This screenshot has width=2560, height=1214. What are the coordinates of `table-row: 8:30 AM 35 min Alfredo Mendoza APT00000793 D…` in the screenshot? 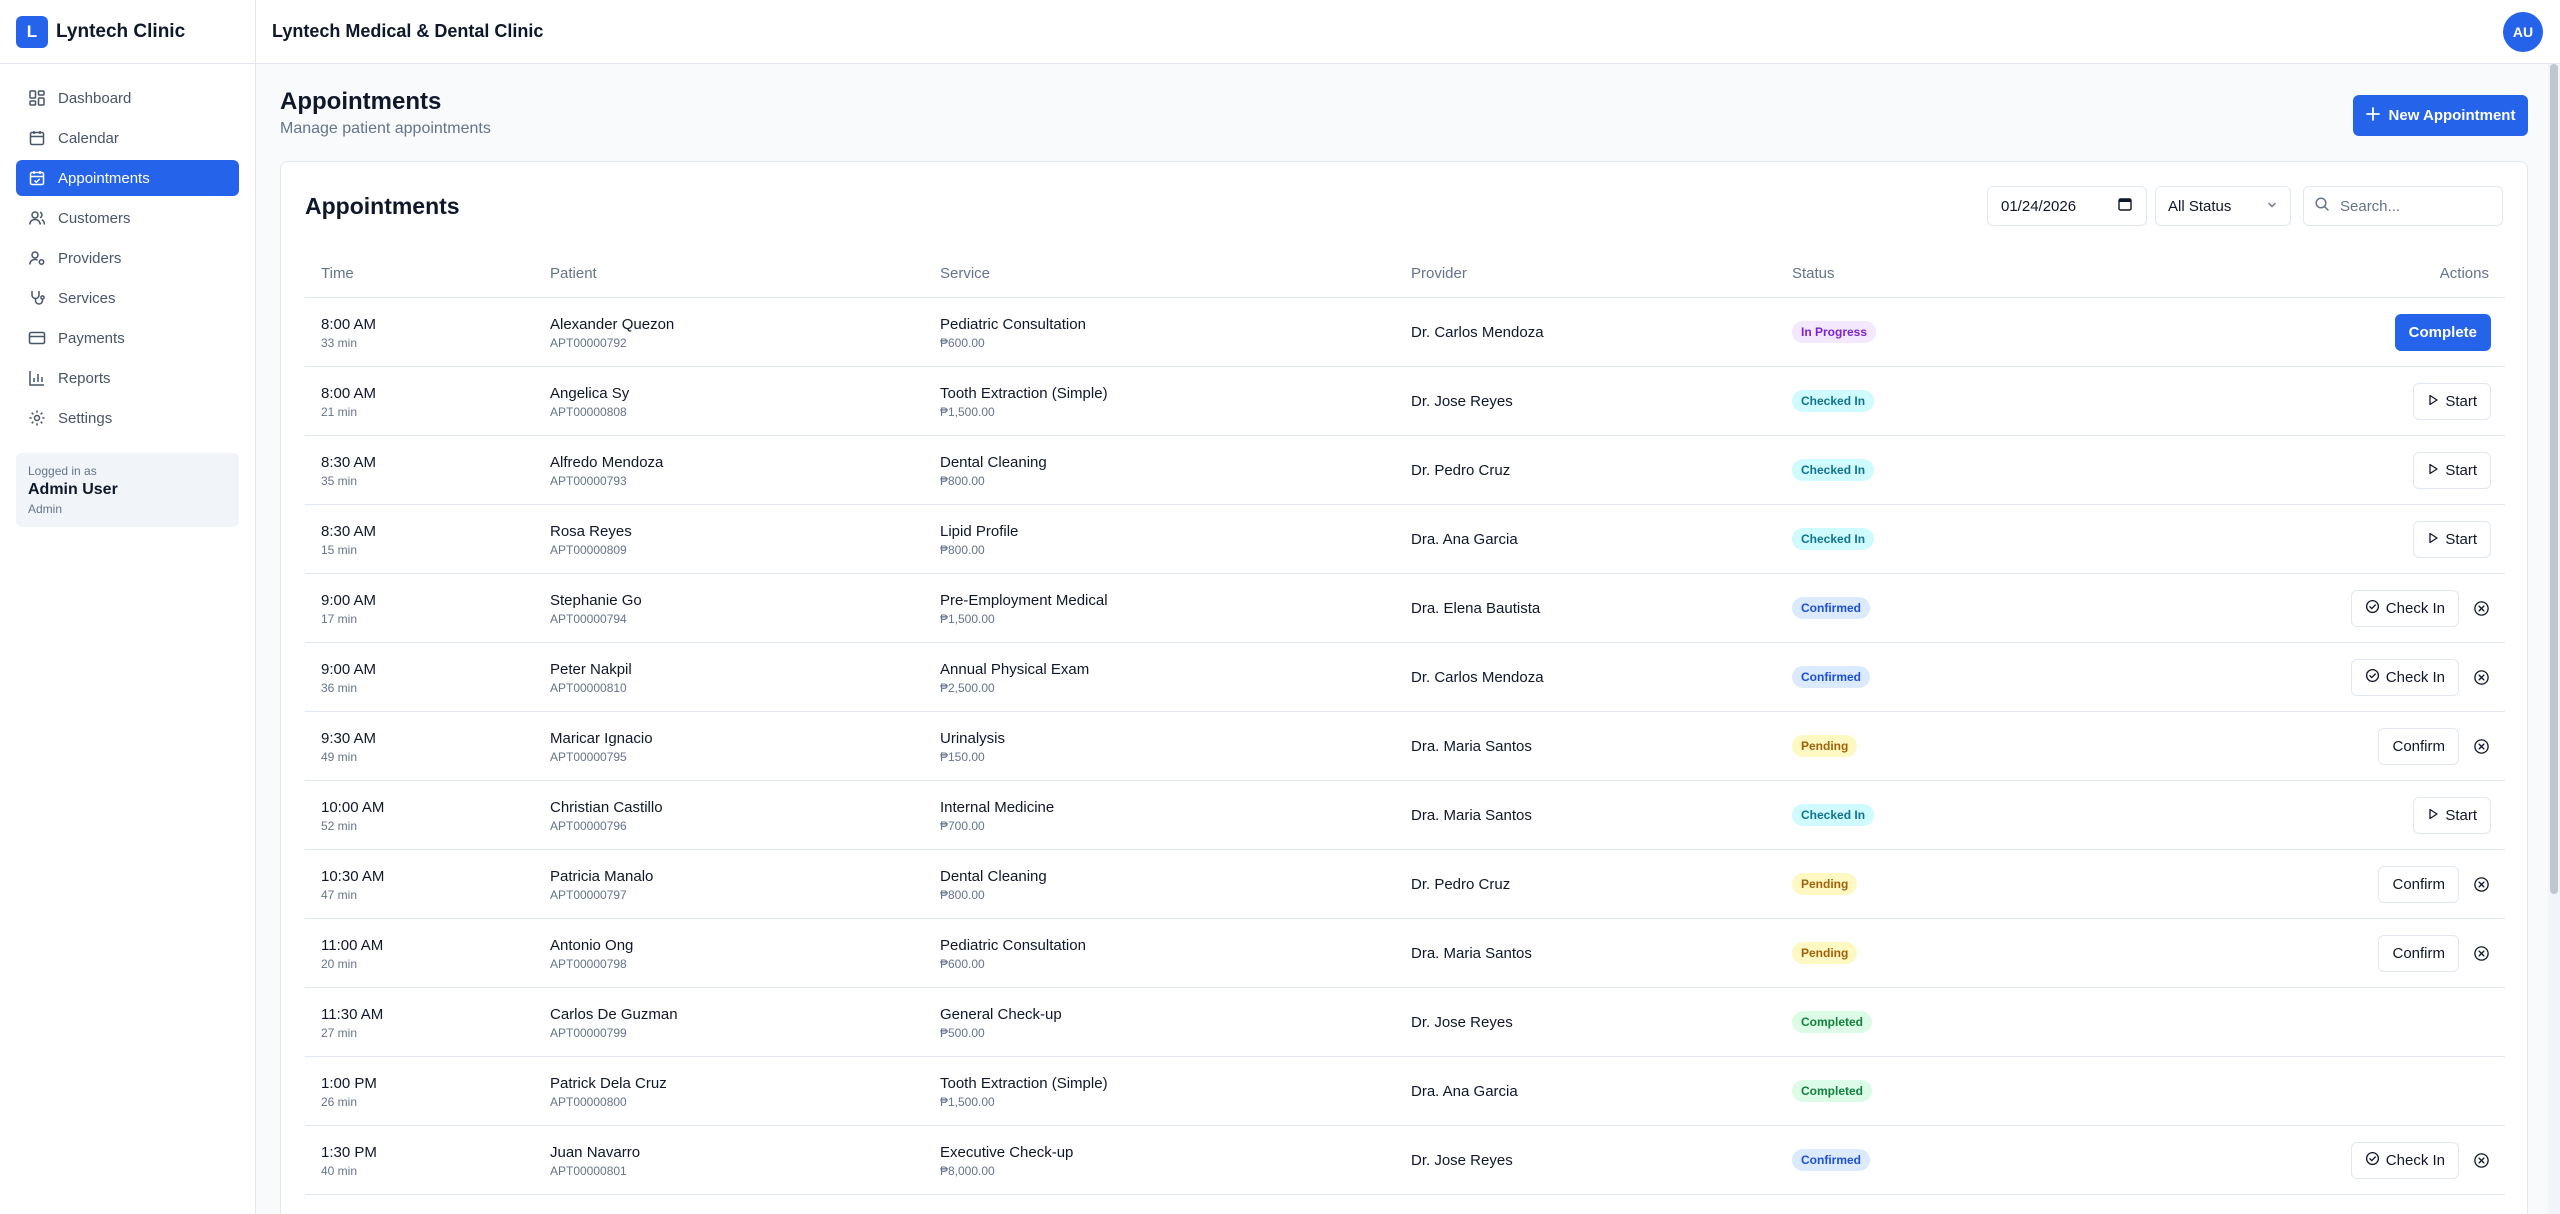 It's located at (1405, 470).